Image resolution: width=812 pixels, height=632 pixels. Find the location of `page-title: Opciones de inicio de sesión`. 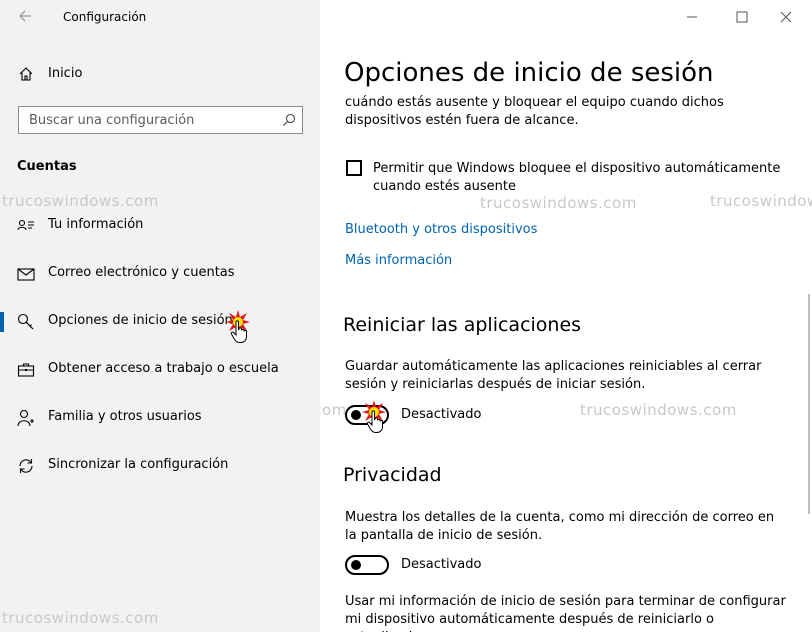

page-title: Opciones de inicio de sesión is located at coordinates (529, 73).